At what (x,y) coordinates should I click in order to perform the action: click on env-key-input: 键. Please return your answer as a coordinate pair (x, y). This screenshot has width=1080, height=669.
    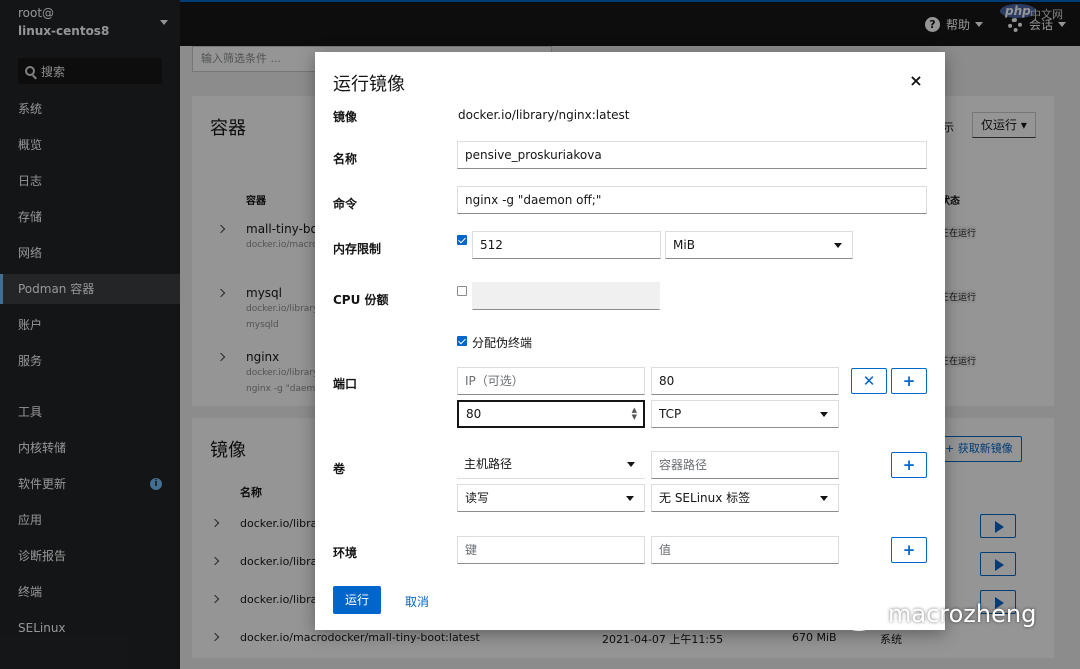
    Looking at the image, I should click on (551, 550).